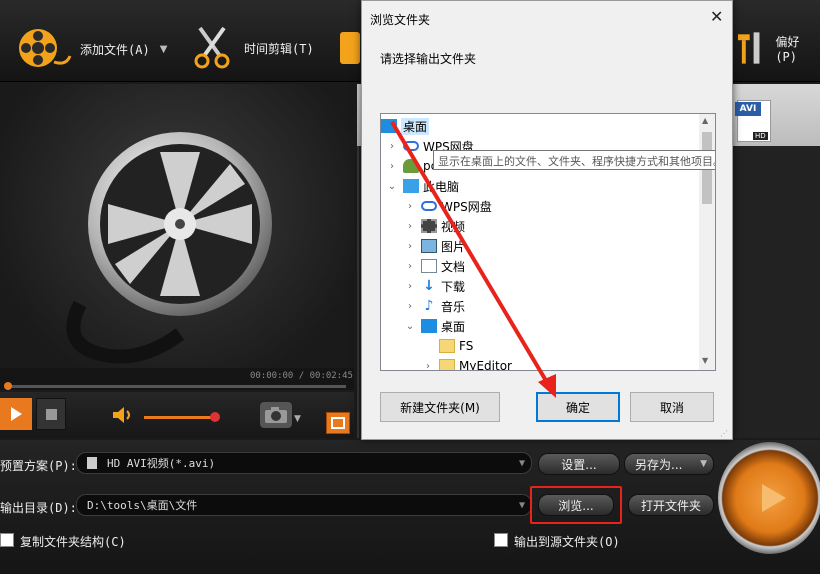 This screenshot has width=820, height=574. Describe the element at coordinates (485, 365) in the screenshot. I see `tree-item-label: MyEditor` at that location.